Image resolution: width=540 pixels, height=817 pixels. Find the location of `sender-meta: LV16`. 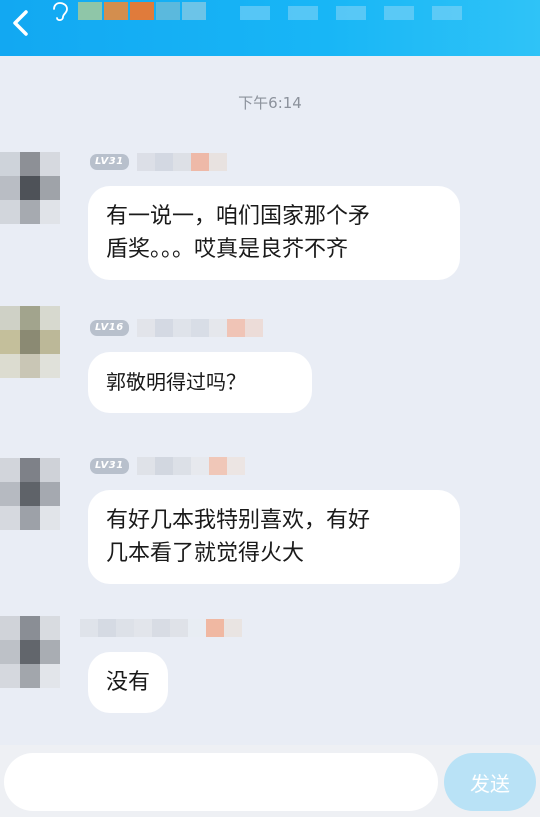

sender-meta: LV16 is located at coordinates (176, 328).